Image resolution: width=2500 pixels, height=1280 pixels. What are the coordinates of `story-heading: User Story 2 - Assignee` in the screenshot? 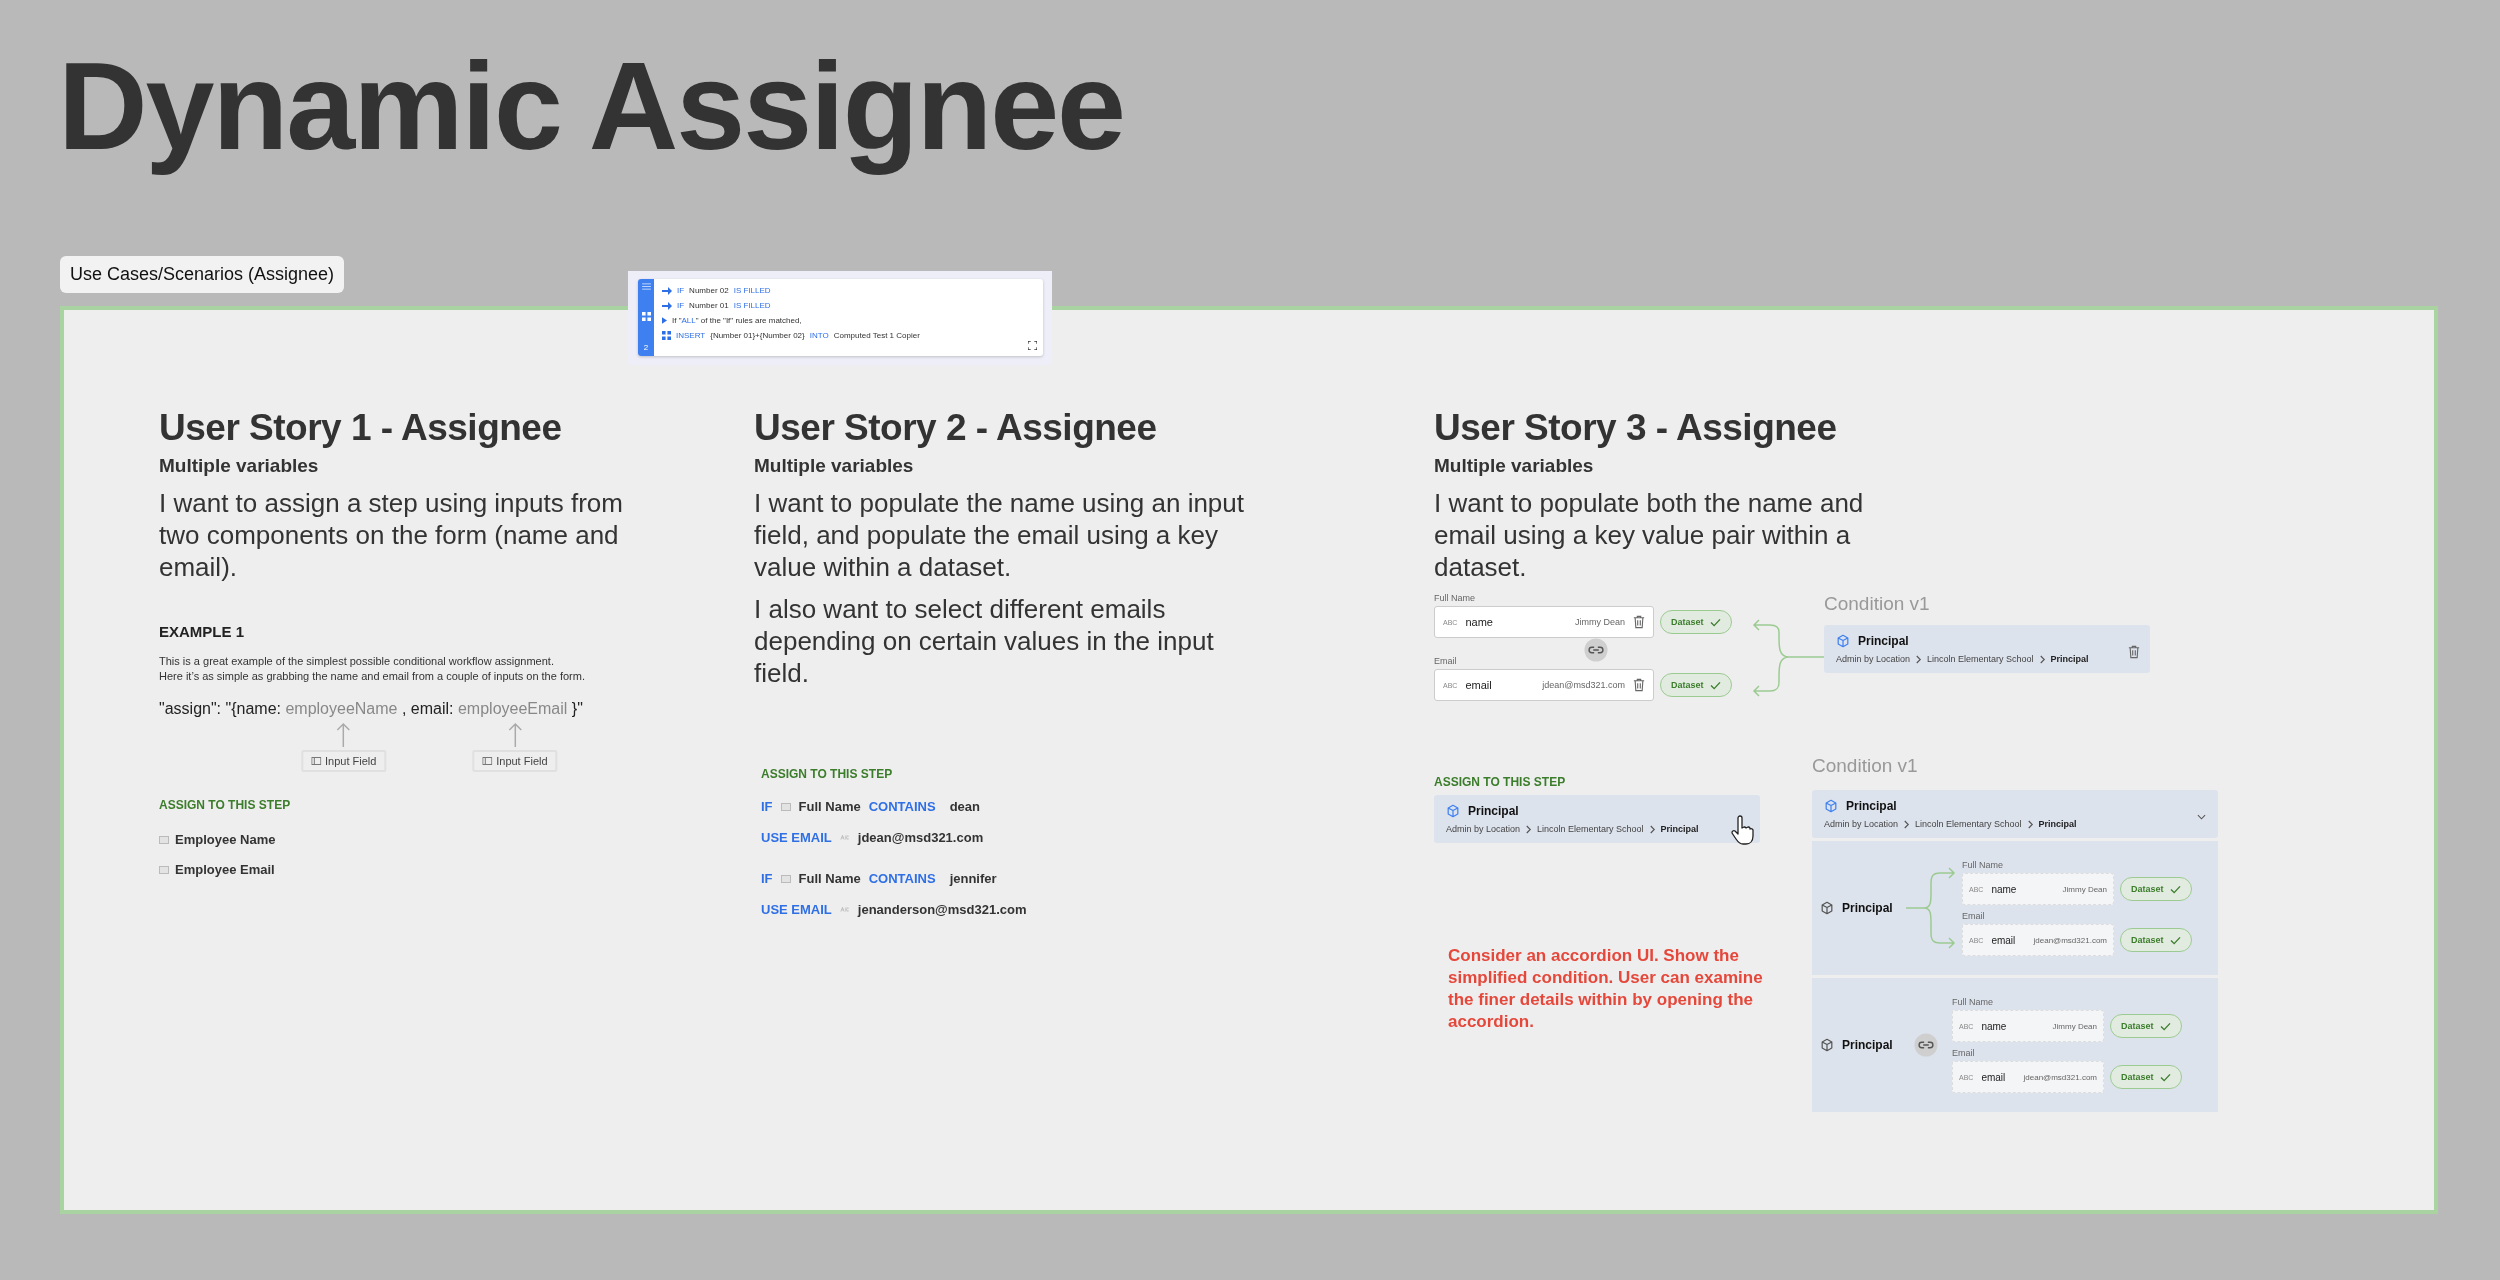 It's located at (956, 428).